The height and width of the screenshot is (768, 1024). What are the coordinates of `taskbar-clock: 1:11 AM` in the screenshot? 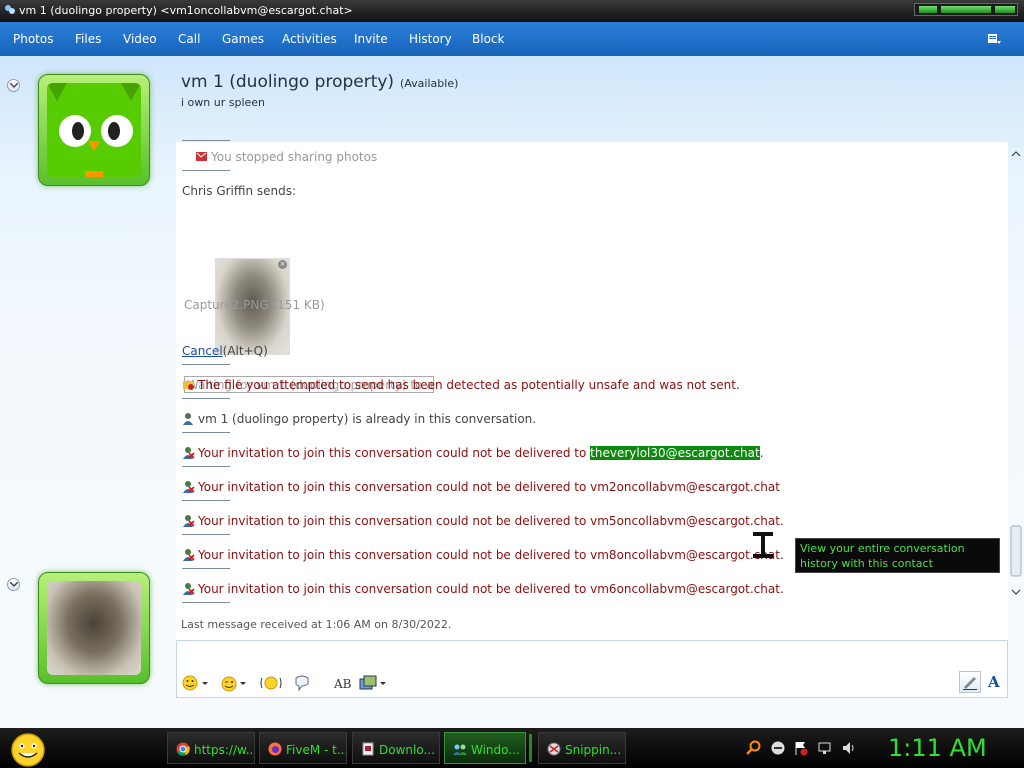 It's located at (937, 748).